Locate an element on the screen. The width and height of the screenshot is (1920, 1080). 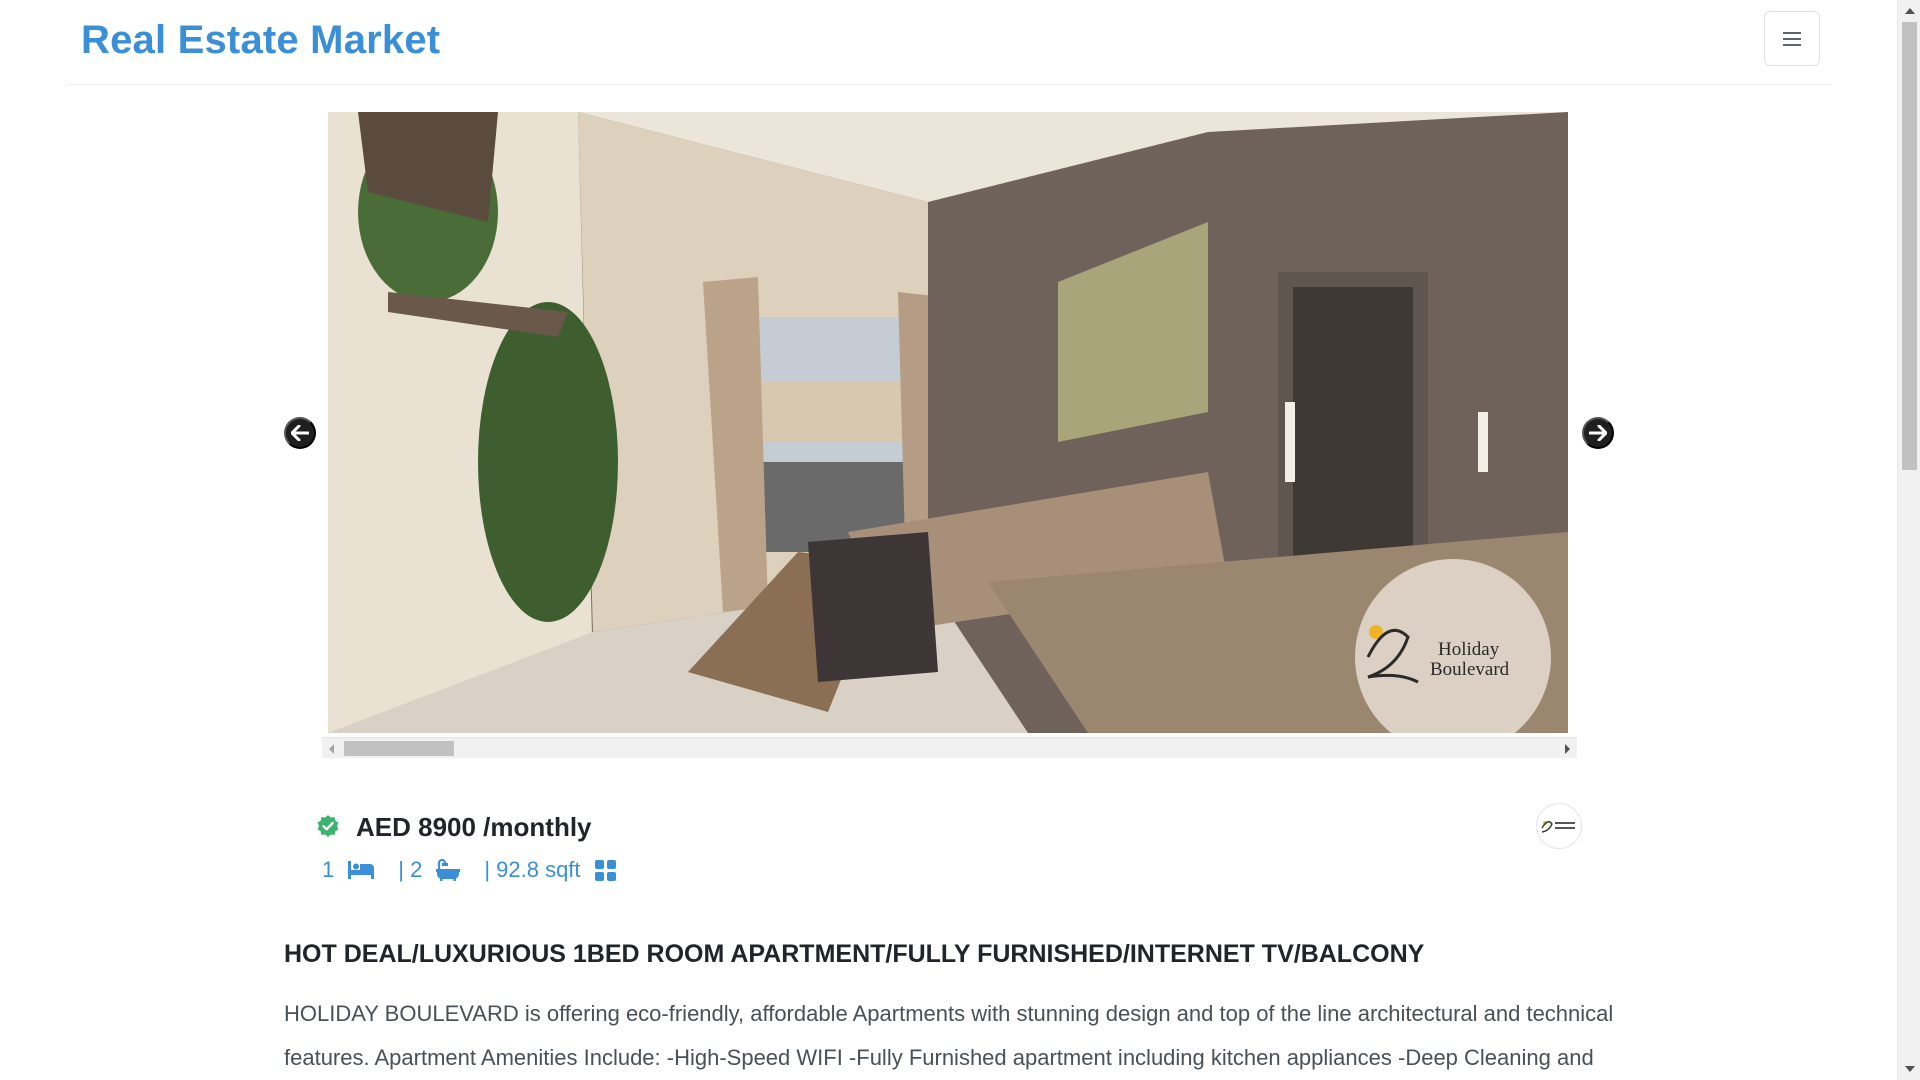
area-size: | 92.8 sqft is located at coordinates (532, 869).